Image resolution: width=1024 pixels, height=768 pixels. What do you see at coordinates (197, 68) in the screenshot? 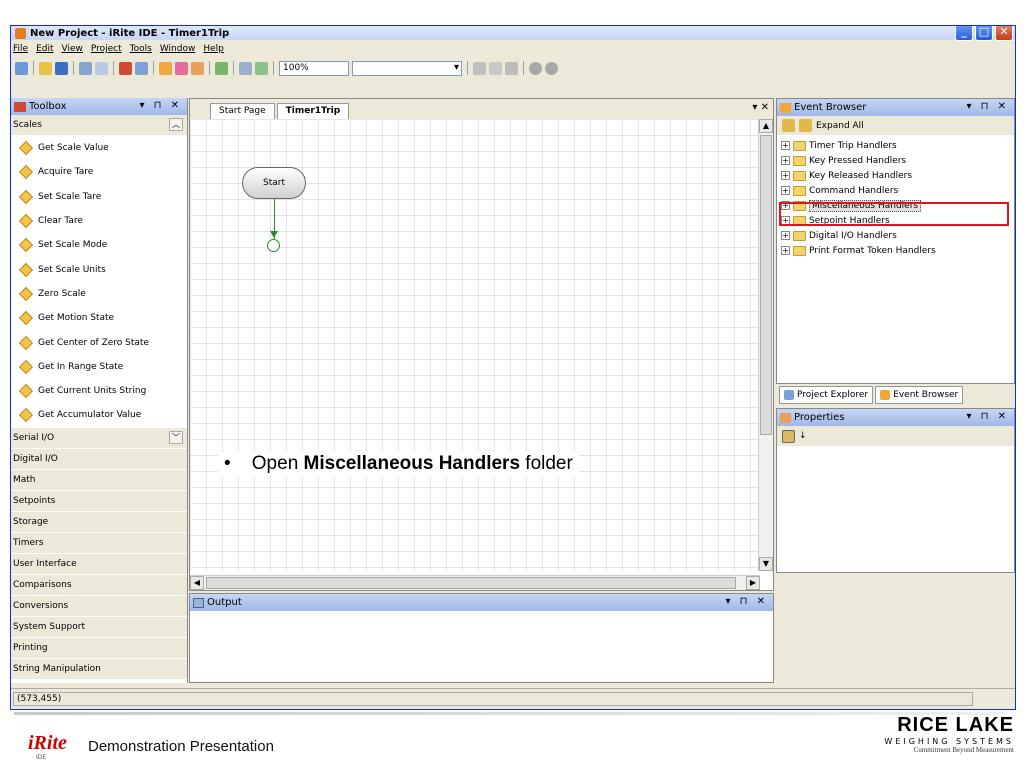
I see `properties-icon` at bounding box center [197, 68].